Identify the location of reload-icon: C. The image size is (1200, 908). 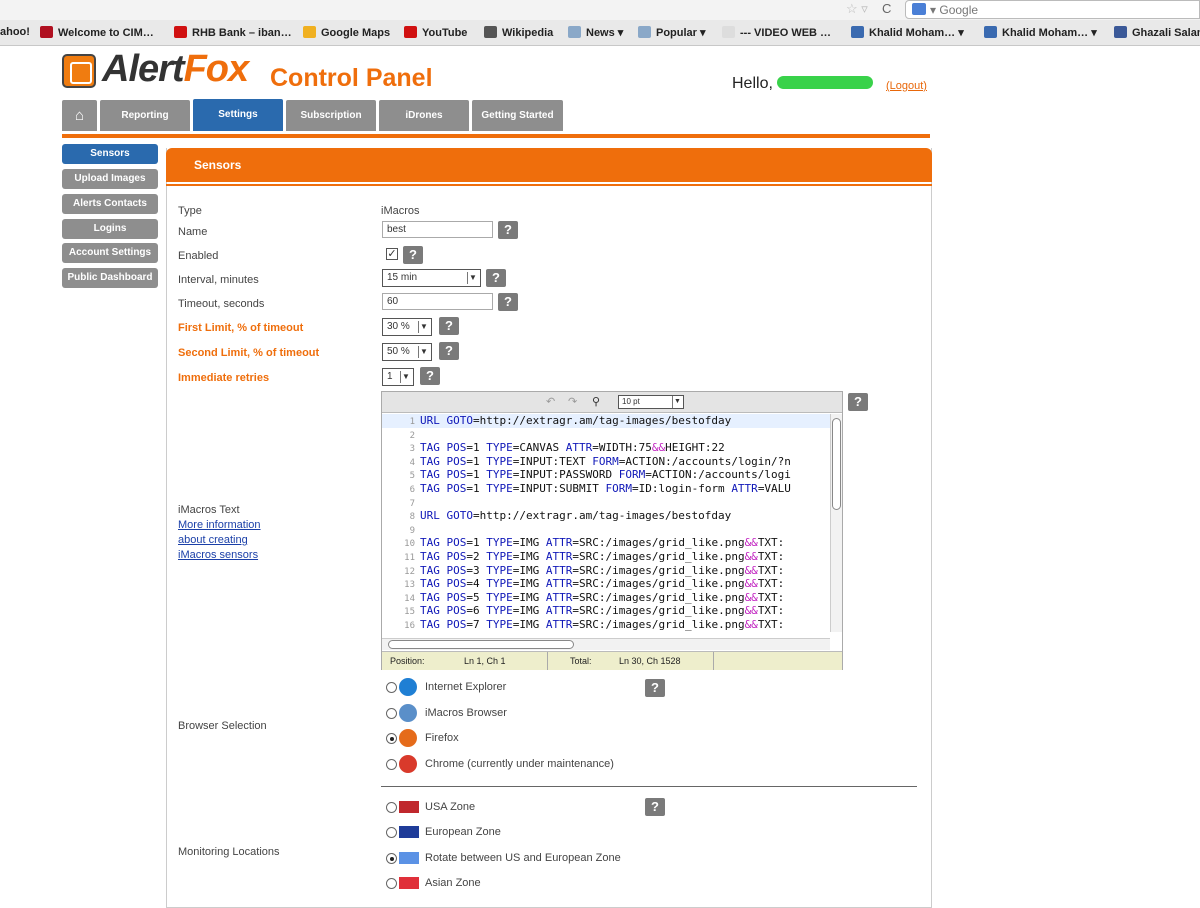
(886, 8).